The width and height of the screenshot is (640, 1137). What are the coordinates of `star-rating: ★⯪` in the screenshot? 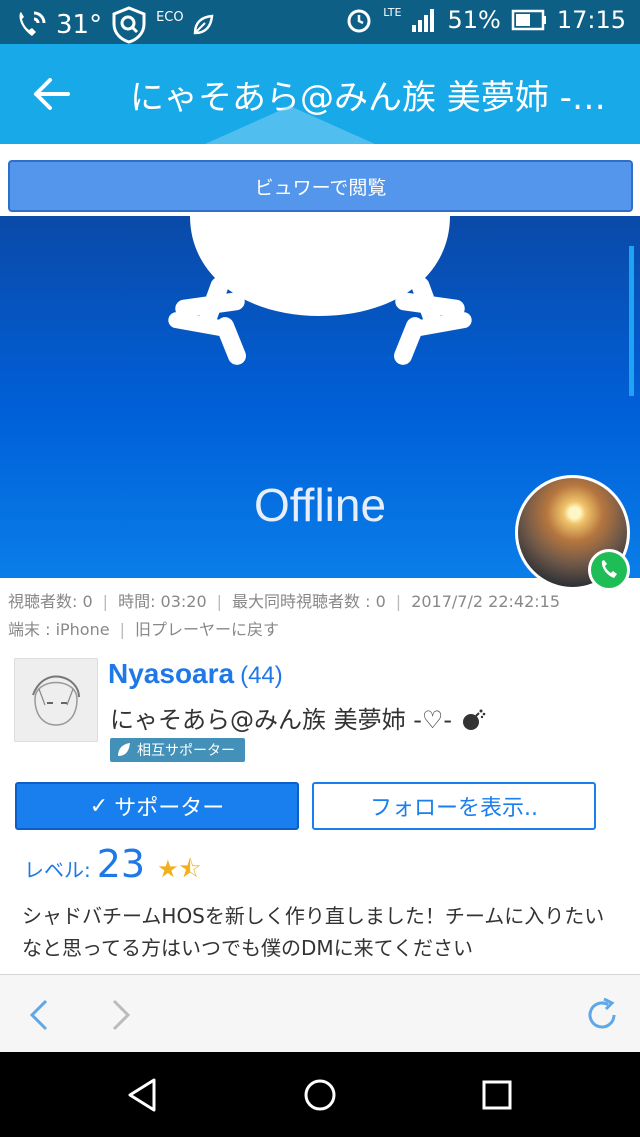 It's located at (179, 869).